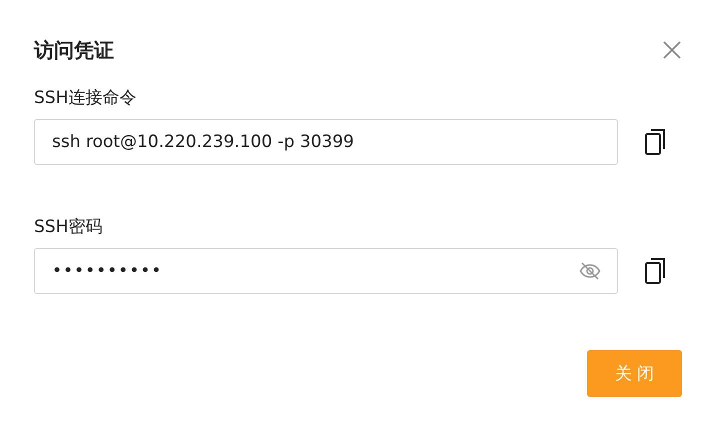 The image size is (712, 434). What do you see at coordinates (672, 50) in the screenshot?
I see `close-icon` at bounding box center [672, 50].